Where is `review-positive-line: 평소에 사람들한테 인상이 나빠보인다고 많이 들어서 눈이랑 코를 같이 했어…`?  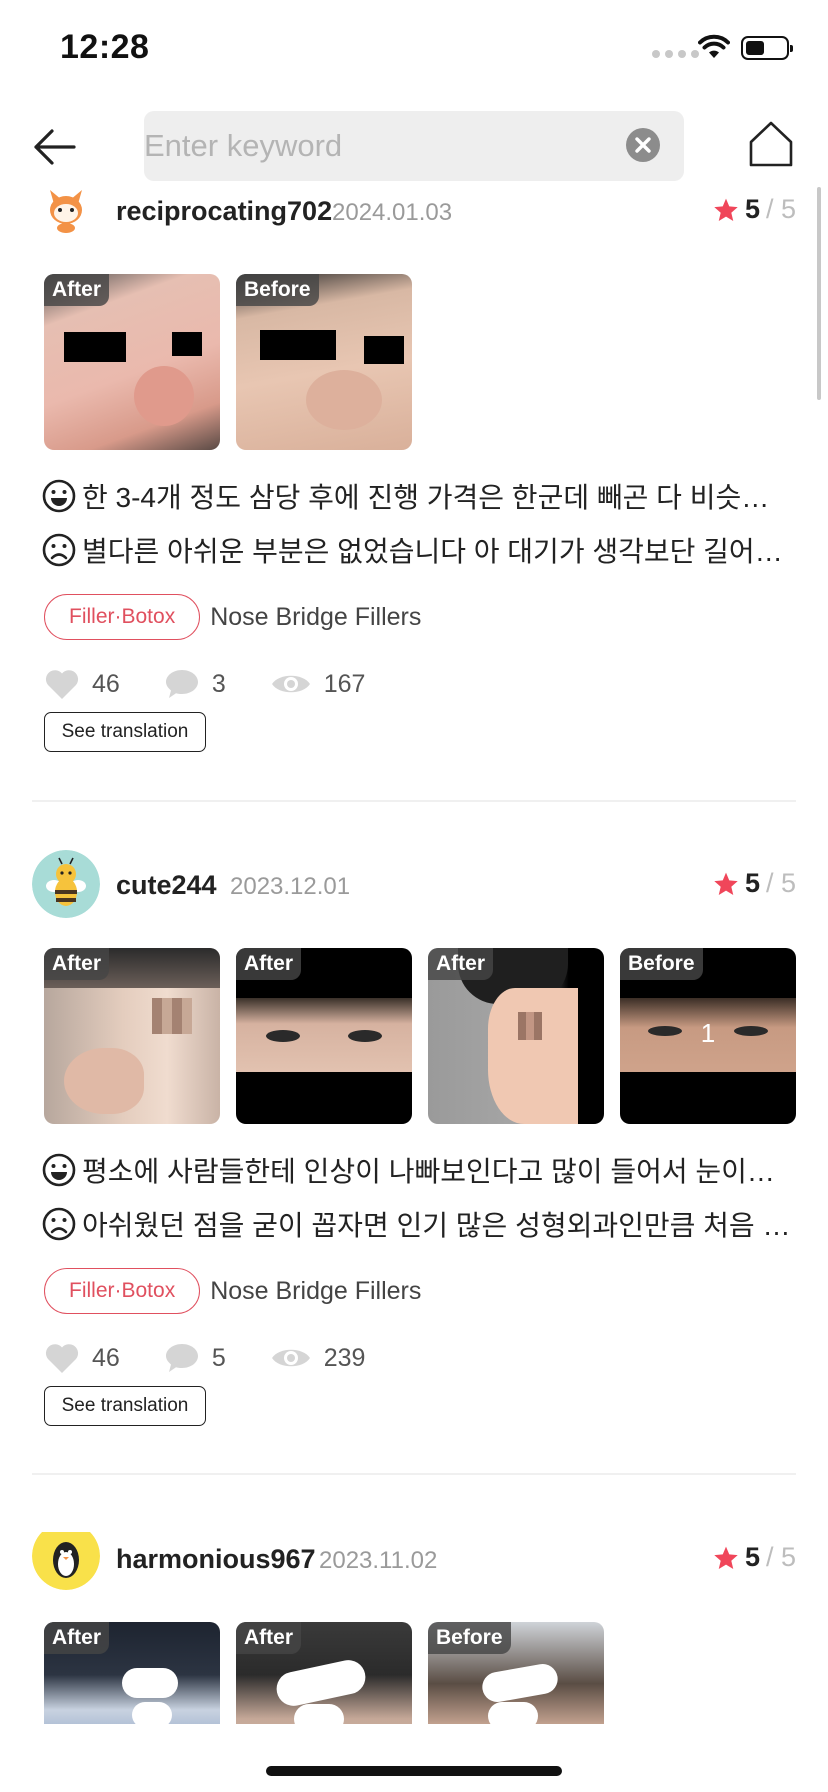
review-positive-line: 평소에 사람들한테 인상이 나빠보인다고 많이 들어서 눈이랑 코를 같이 했어… is located at coordinates (418, 1170).